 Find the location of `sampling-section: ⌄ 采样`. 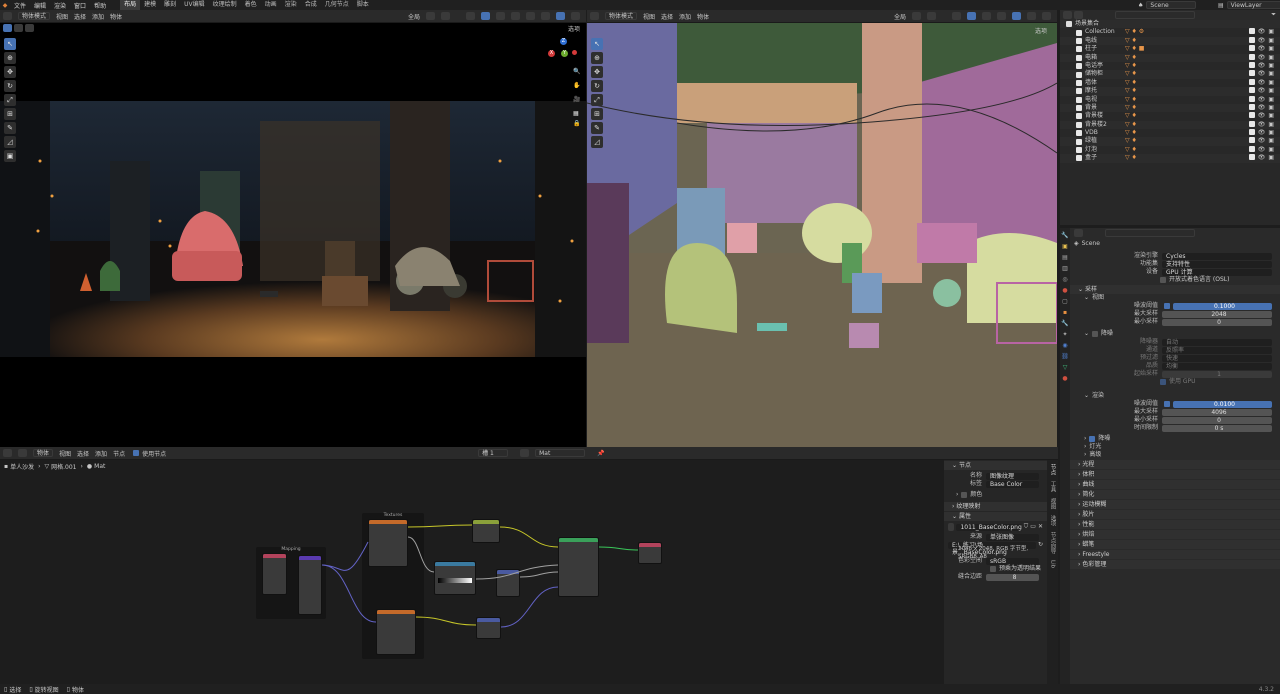

sampling-section: ⌄ 采样 is located at coordinates (1175, 289).